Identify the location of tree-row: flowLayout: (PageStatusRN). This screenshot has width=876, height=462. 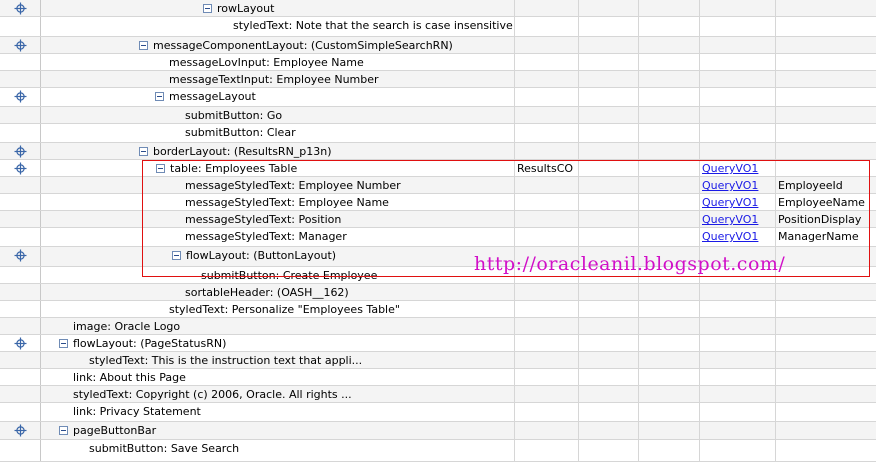
(438, 343).